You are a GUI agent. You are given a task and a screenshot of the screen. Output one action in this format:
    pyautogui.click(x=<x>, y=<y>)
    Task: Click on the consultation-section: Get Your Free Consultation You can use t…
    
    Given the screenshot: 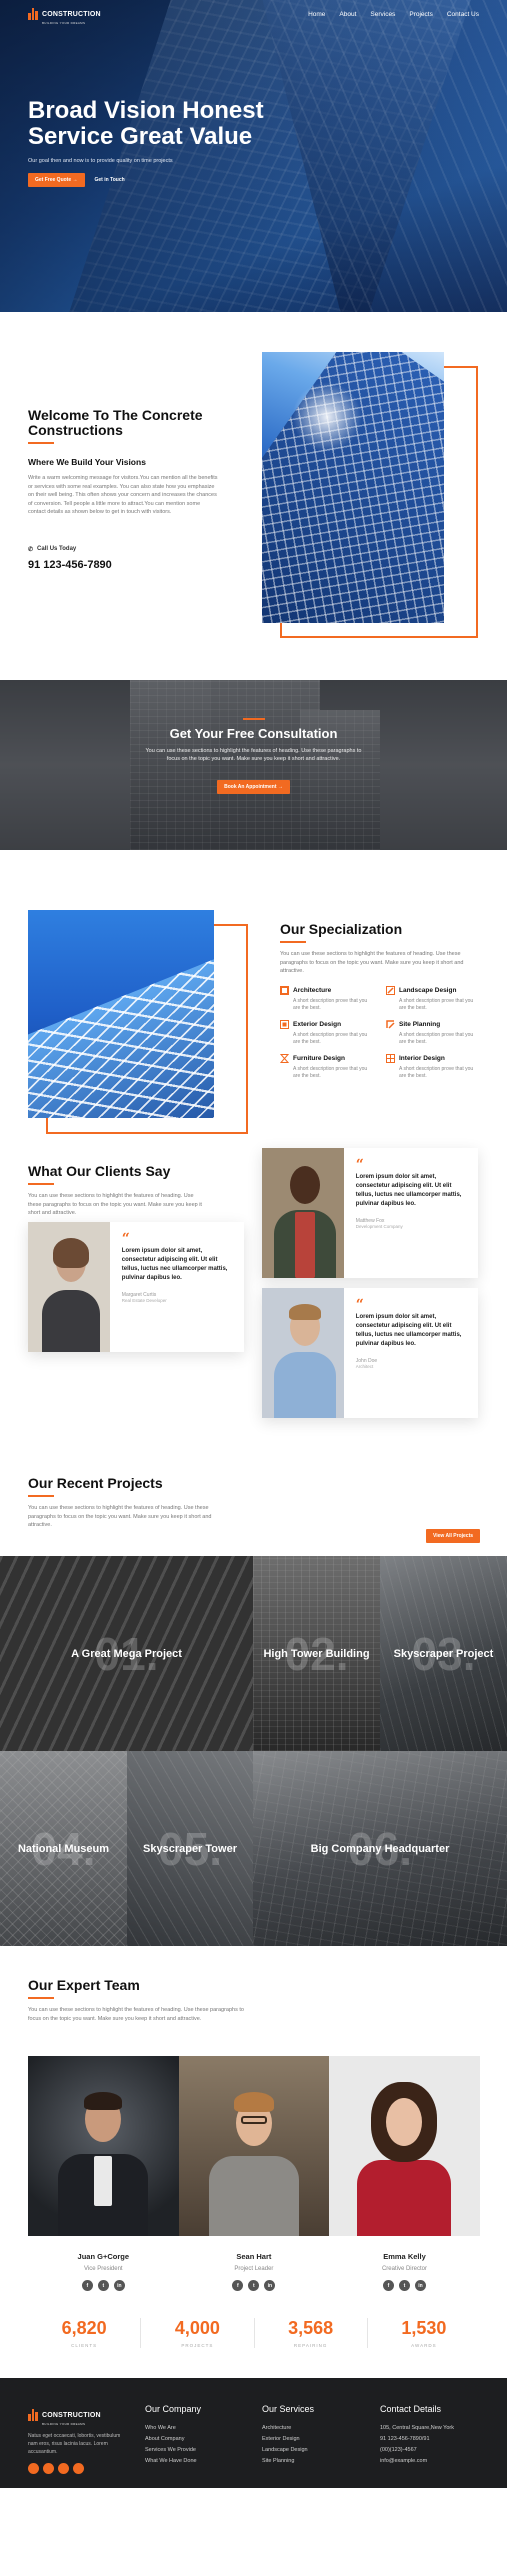 What is the action you would take?
    pyautogui.click(x=253, y=765)
    